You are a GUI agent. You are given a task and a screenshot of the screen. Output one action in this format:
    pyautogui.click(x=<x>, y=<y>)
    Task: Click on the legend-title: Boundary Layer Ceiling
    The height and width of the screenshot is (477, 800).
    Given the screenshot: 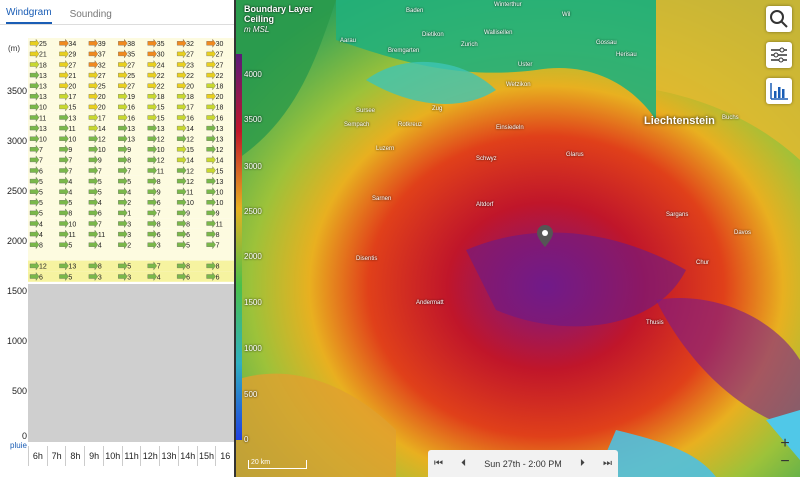 What is the action you would take?
    pyautogui.click(x=278, y=14)
    